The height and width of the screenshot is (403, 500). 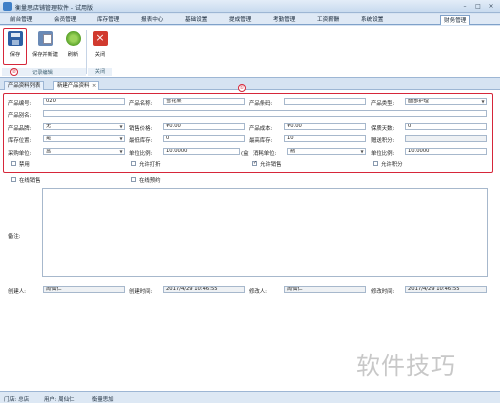 What do you see at coordinates (245, 154) in the screenshot?
I see `unit-ratio-suffix: (盒` at bounding box center [245, 154].